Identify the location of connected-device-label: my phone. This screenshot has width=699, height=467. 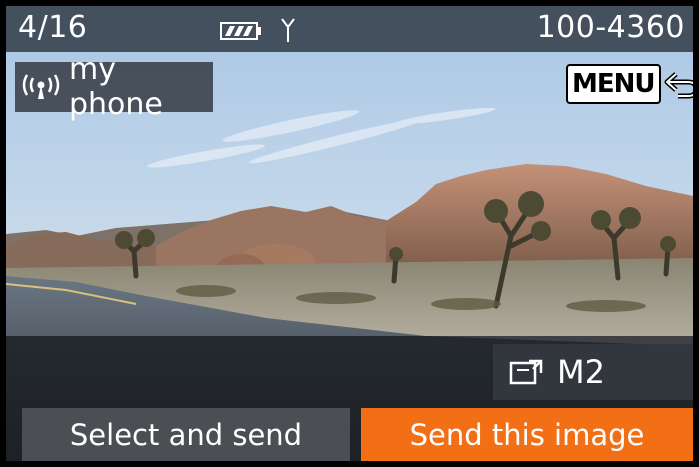
(114, 87).